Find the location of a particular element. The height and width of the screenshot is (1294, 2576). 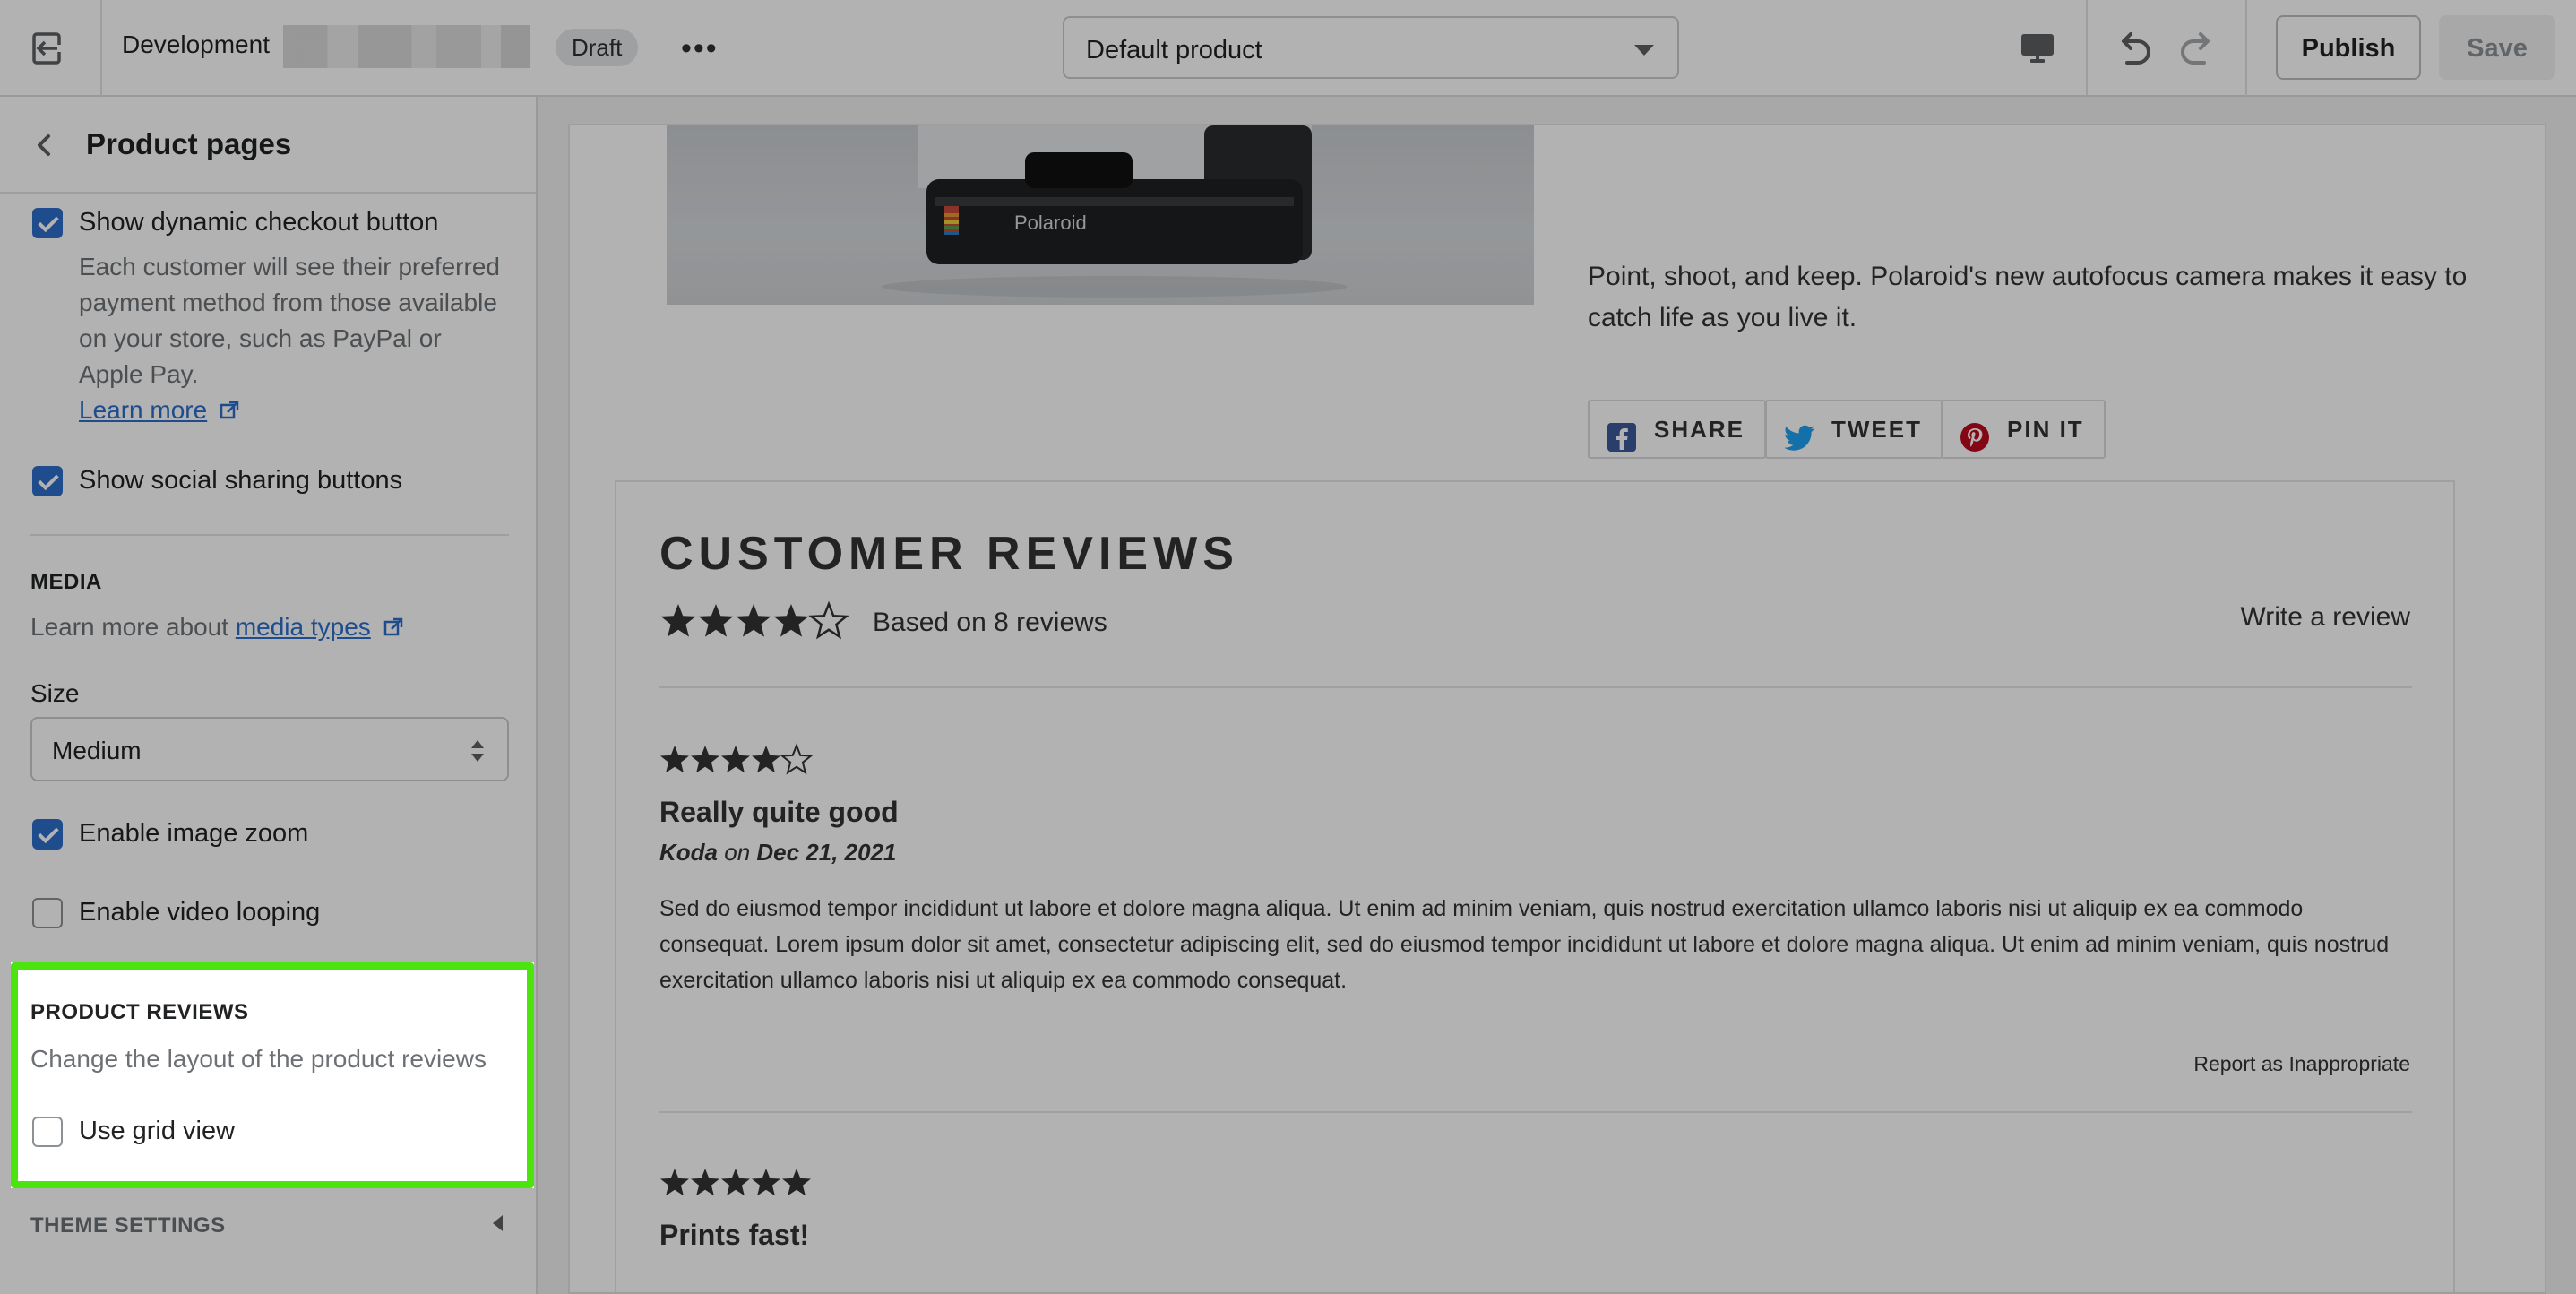

status-badge: Draft is located at coordinates (597, 47).